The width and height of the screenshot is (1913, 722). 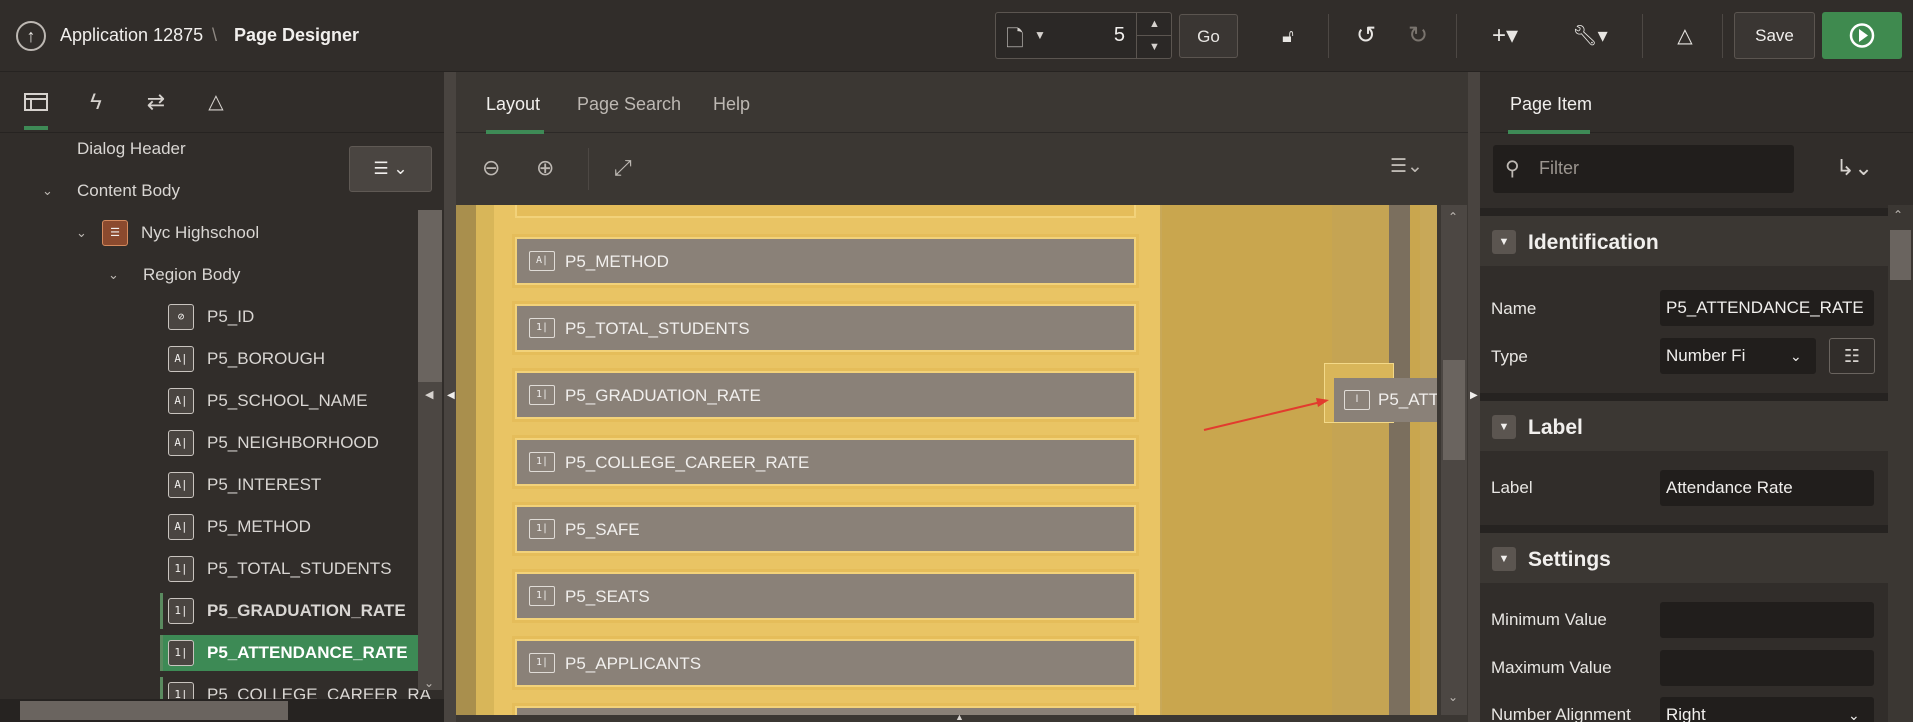 I want to click on type-select-value: Number Fi, so click(x=1706, y=355).